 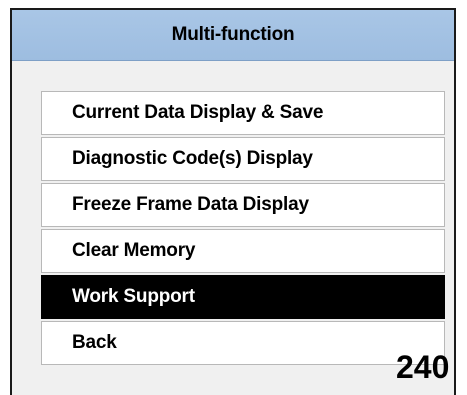 I want to click on window-title: Multi-function, so click(x=233, y=34).